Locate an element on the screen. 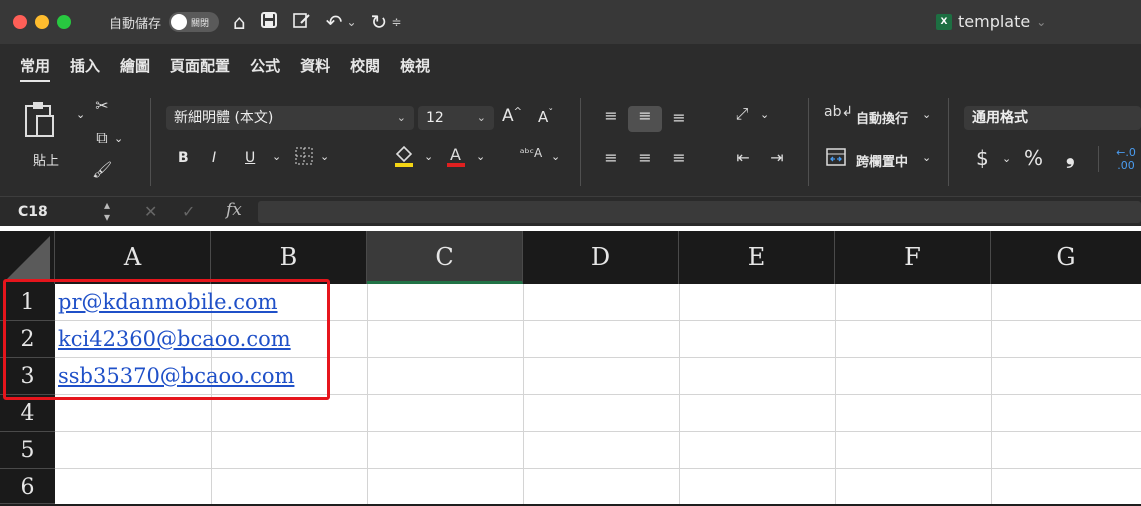  copy-dropdown-icon: ⌄ is located at coordinates (118, 138).